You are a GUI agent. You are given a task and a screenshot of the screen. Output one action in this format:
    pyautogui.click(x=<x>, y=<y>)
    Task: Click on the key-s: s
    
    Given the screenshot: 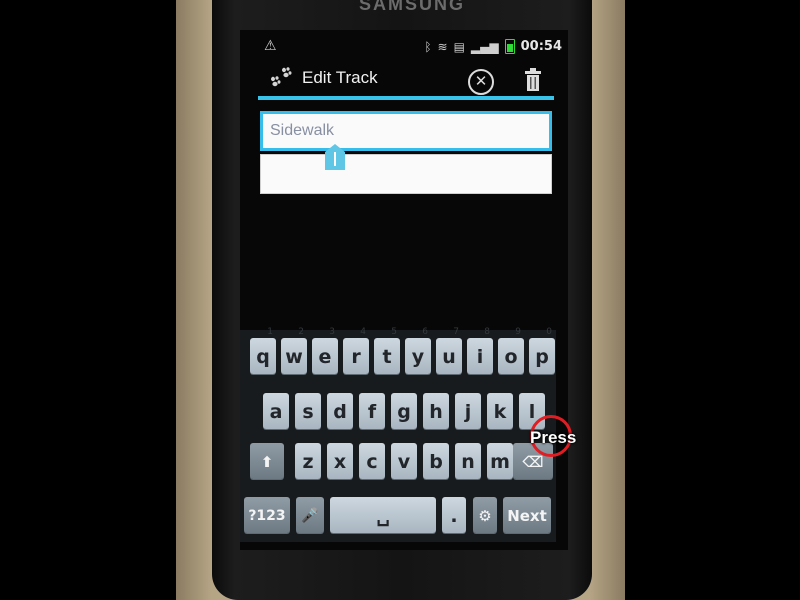 What is the action you would take?
    pyautogui.click(x=308, y=411)
    